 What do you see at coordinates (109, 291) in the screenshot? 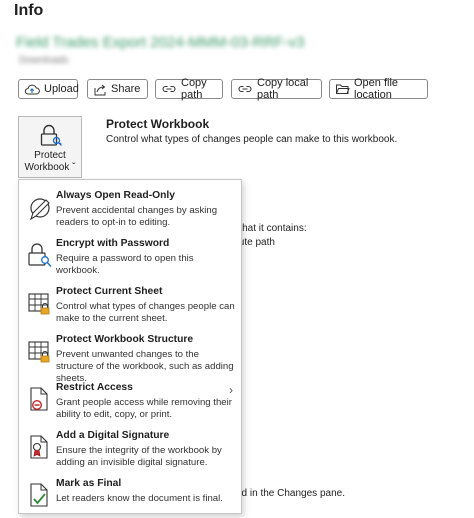
I see `menu-item-title: Protect Current Sheet` at bounding box center [109, 291].